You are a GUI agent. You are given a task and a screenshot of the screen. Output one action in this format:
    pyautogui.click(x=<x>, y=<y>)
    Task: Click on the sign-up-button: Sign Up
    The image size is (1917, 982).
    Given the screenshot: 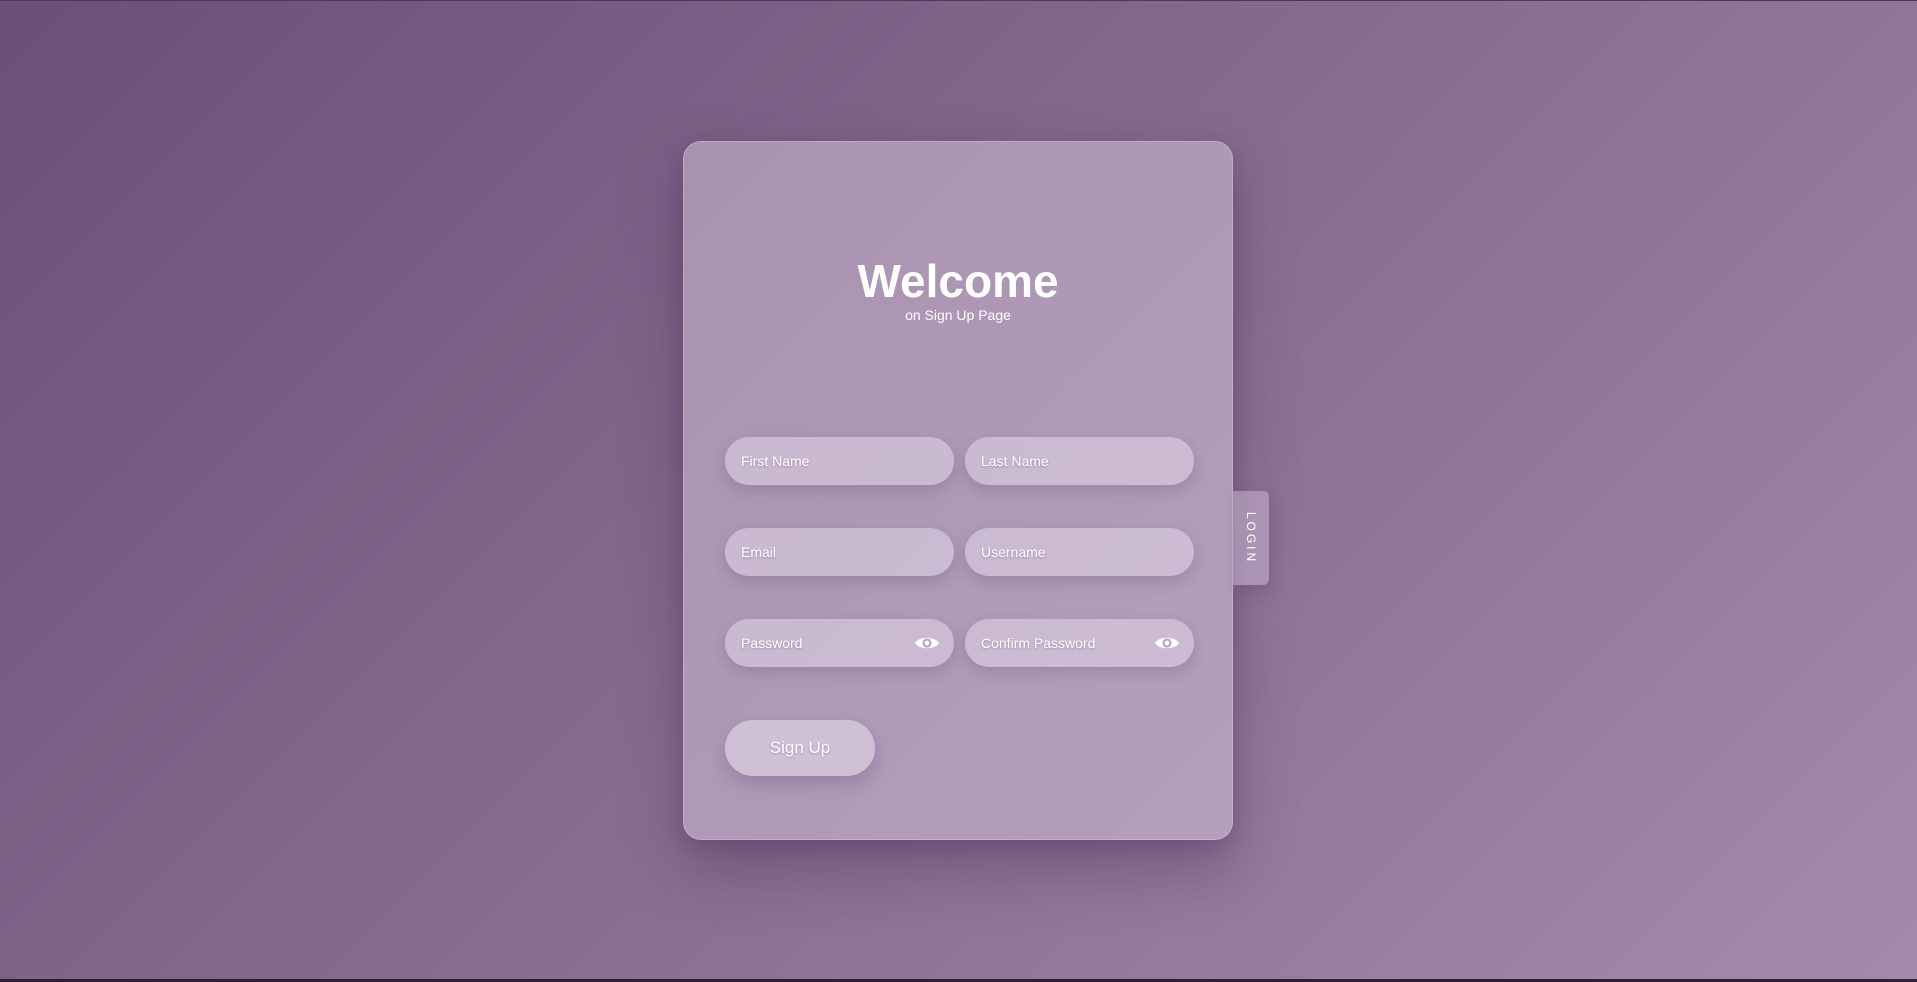 What is the action you would take?
    pyautogui.click(x=800, y=748)
    